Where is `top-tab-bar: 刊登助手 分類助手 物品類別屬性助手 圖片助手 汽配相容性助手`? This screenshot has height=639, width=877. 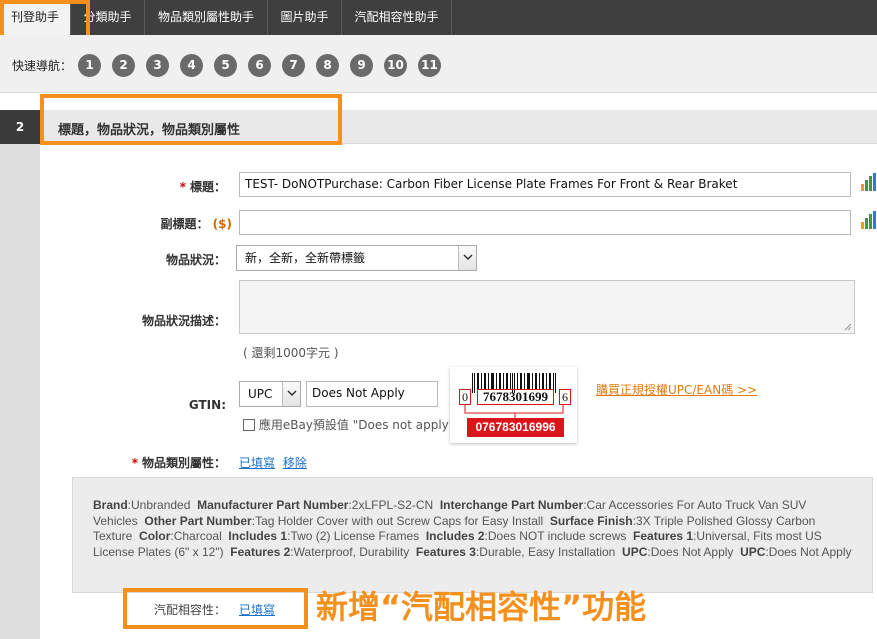 top-tab-bar: 刊登助手 分類助手 物品類別屬性助手 圖片助手 汽配相容性助手 is located at coordinates (438, 17).